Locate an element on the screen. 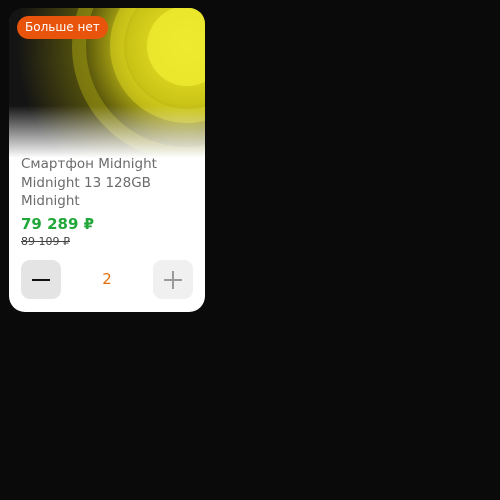 The width and height of the screenshot is (500, 500). decrease-quantity-button is located at coordinates (41, 279).